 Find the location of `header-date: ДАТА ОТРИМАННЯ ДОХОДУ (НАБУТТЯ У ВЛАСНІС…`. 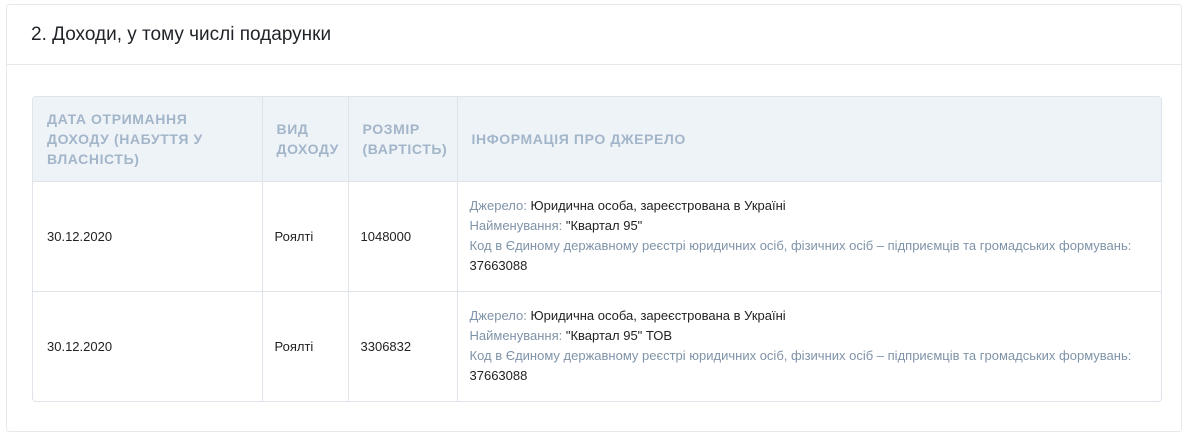

header-date: ДАТА ОТРИМАННЯ ДОХОДУ (НАБУТТЯ У ВЛАСНІС… is located at coordinates (148, 139).